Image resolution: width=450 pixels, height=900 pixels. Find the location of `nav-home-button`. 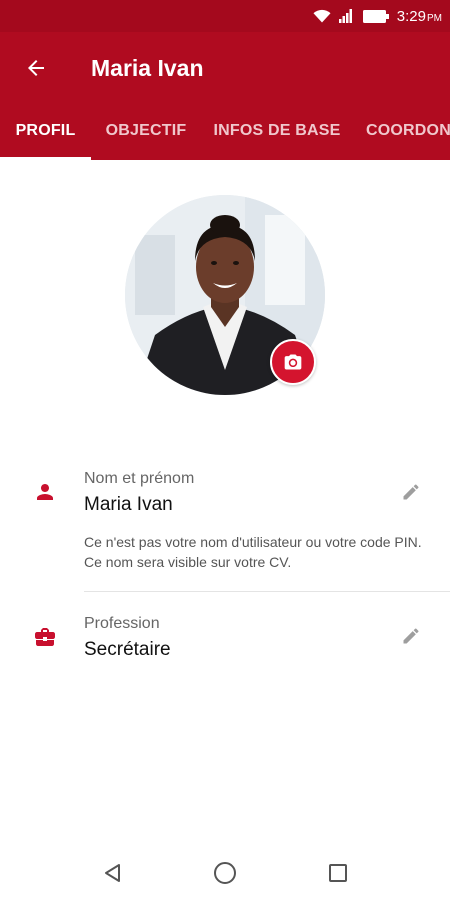

nav-home-button is located at coordinates (225, 873).